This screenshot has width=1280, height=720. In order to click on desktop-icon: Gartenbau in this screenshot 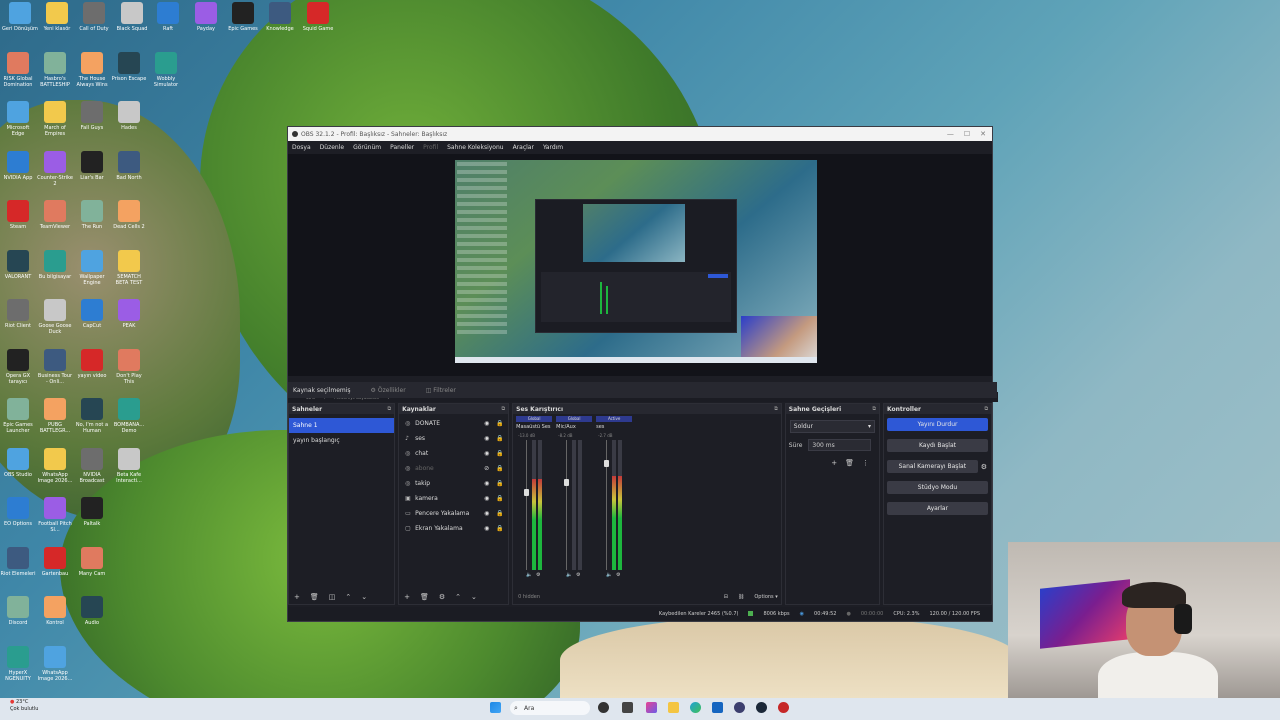, I will do `click(55, 561)`.